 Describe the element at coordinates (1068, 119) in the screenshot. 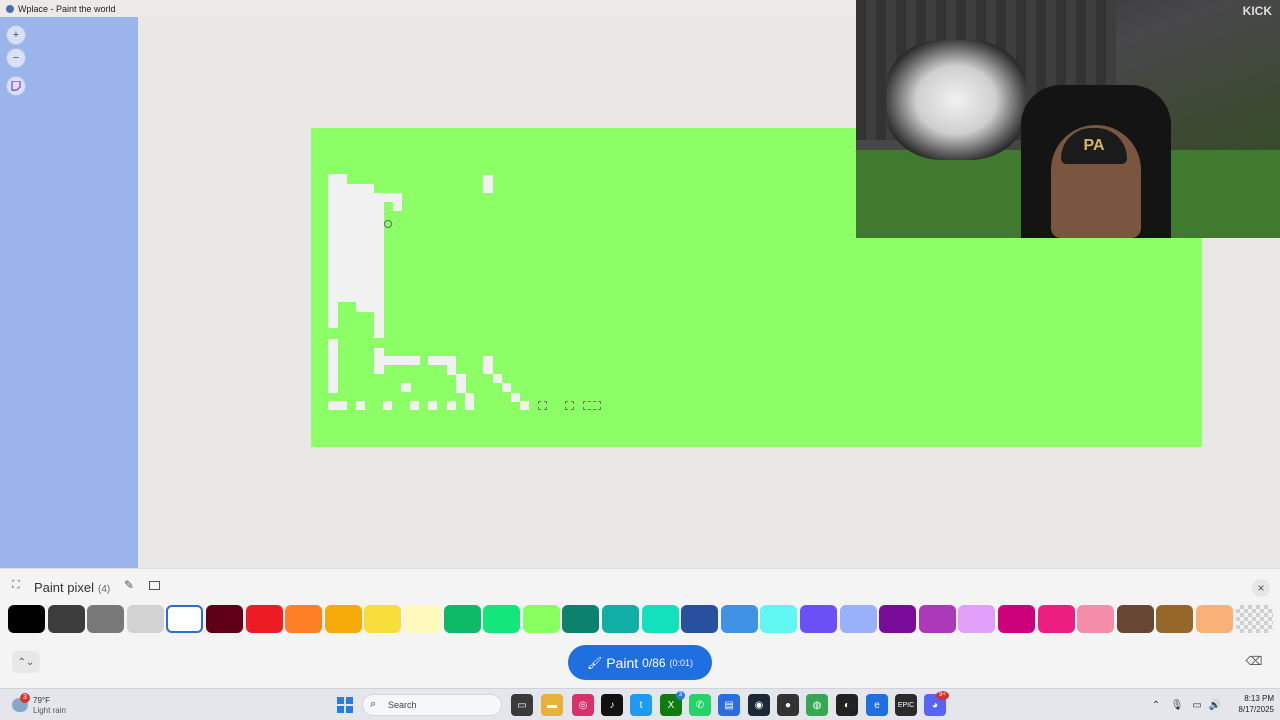

I see `webcam-overlay: PA KICK` at that location.